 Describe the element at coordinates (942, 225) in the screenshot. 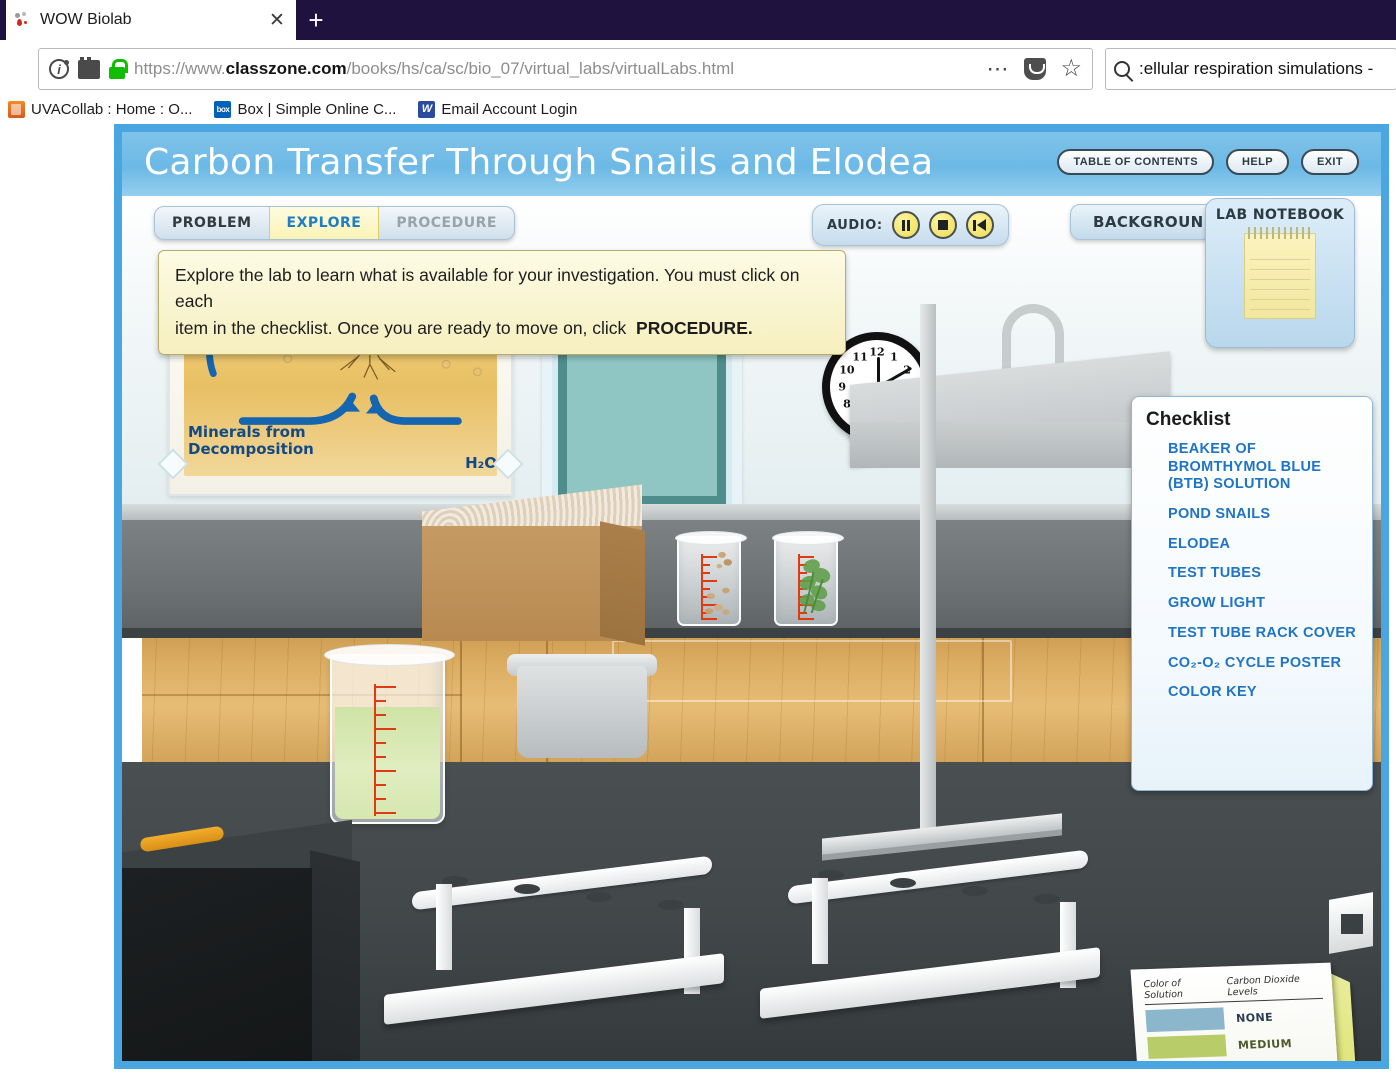

I see `stop-icon` at that location.